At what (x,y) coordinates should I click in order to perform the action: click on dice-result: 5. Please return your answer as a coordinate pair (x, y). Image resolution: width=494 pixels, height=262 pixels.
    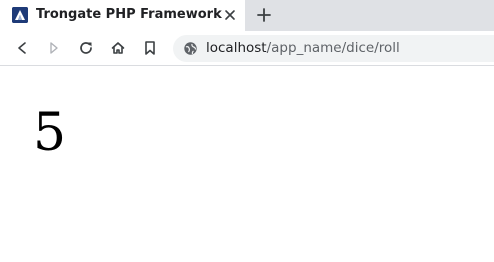
    Looking at the image, I should click on (50, 133).